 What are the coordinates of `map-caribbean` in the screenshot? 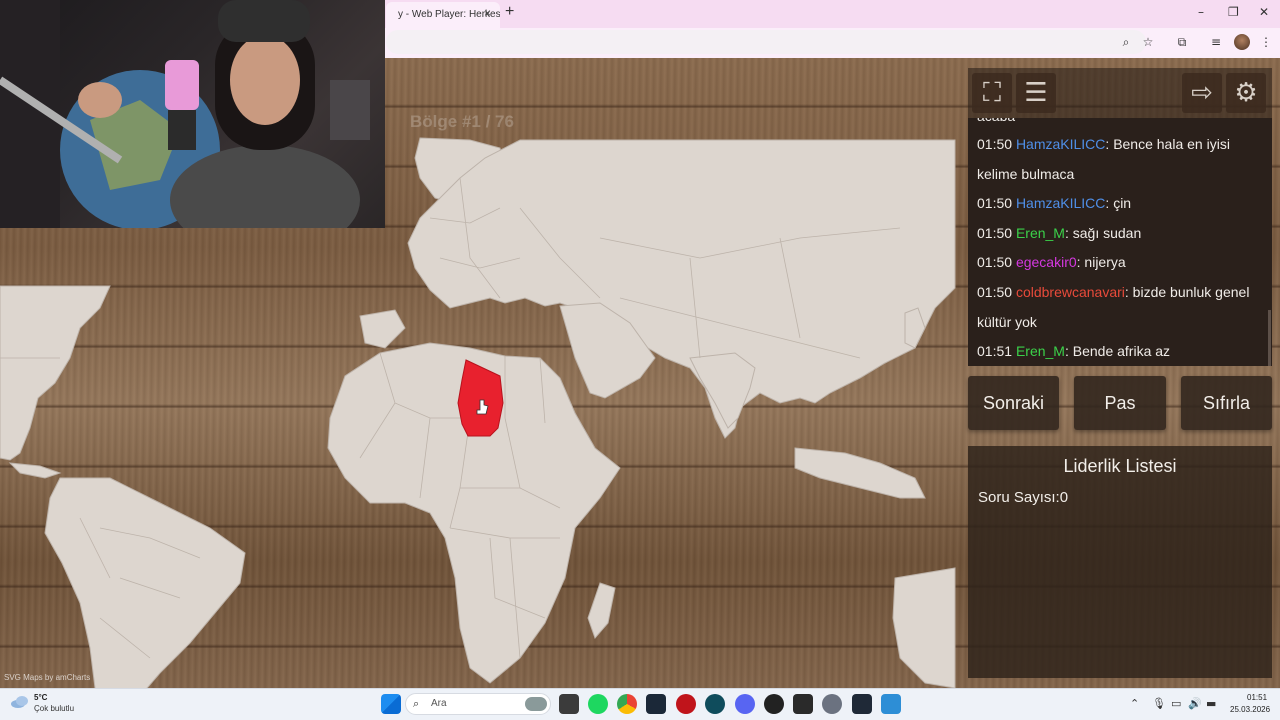 It's located at (35, 470).